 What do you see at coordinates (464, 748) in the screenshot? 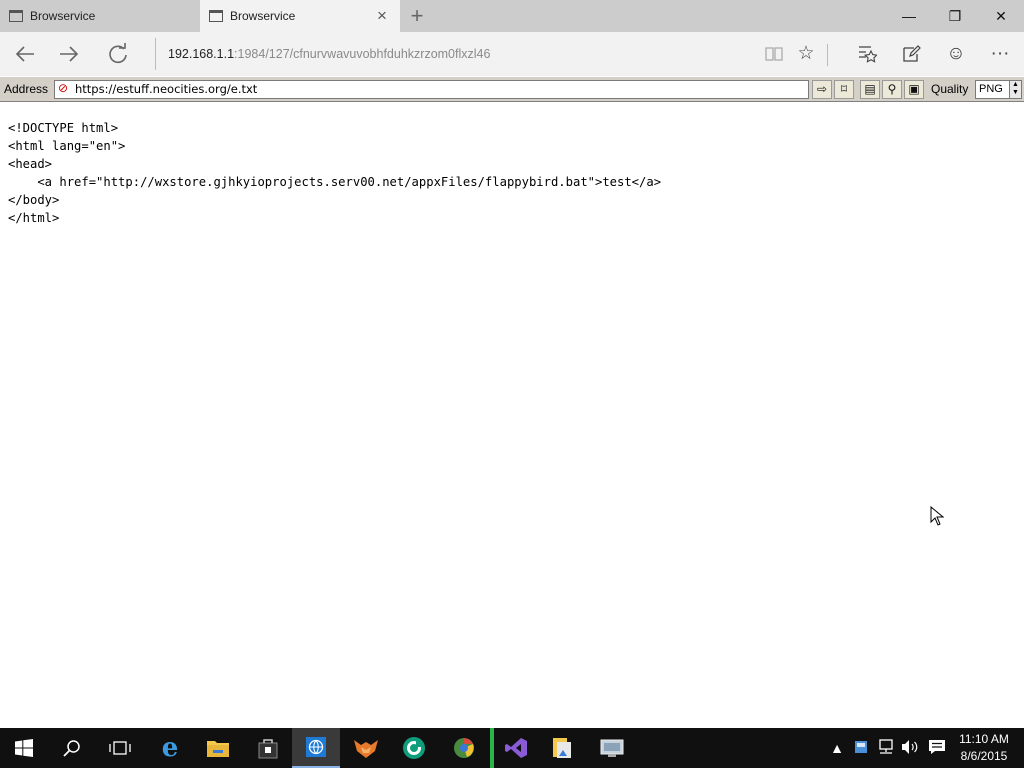
I see `chrome-like-icon` at bounding box center [464, 748].